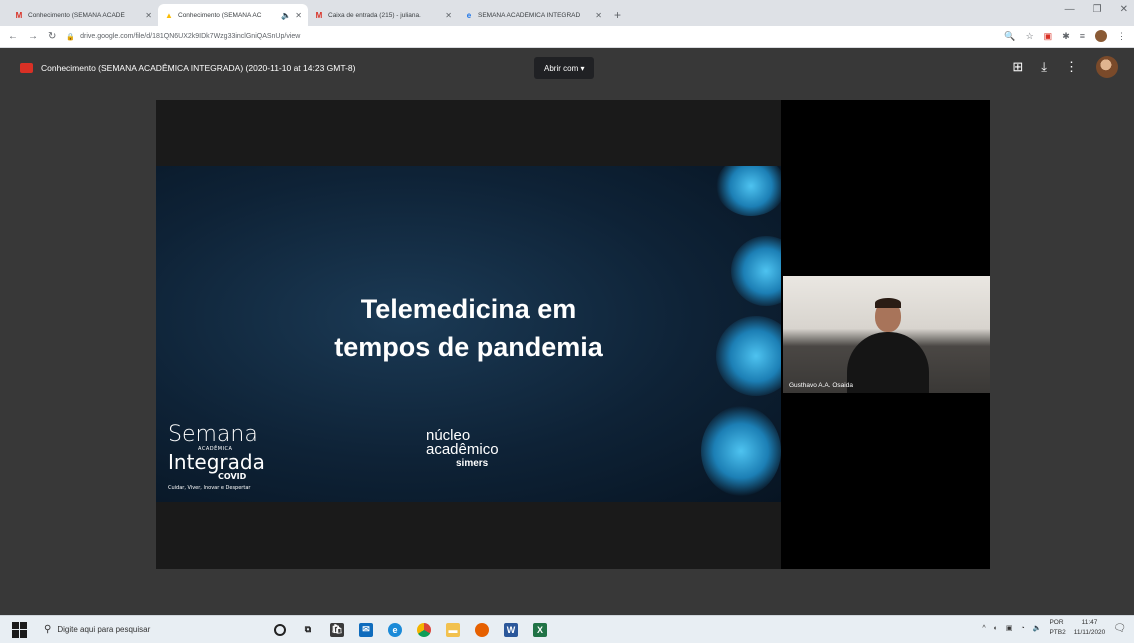 This screenshot has height=643, width=1134. Describe the element at coordinates (540, 629) in the screenshot. I see `excel-icon: X` at that location.